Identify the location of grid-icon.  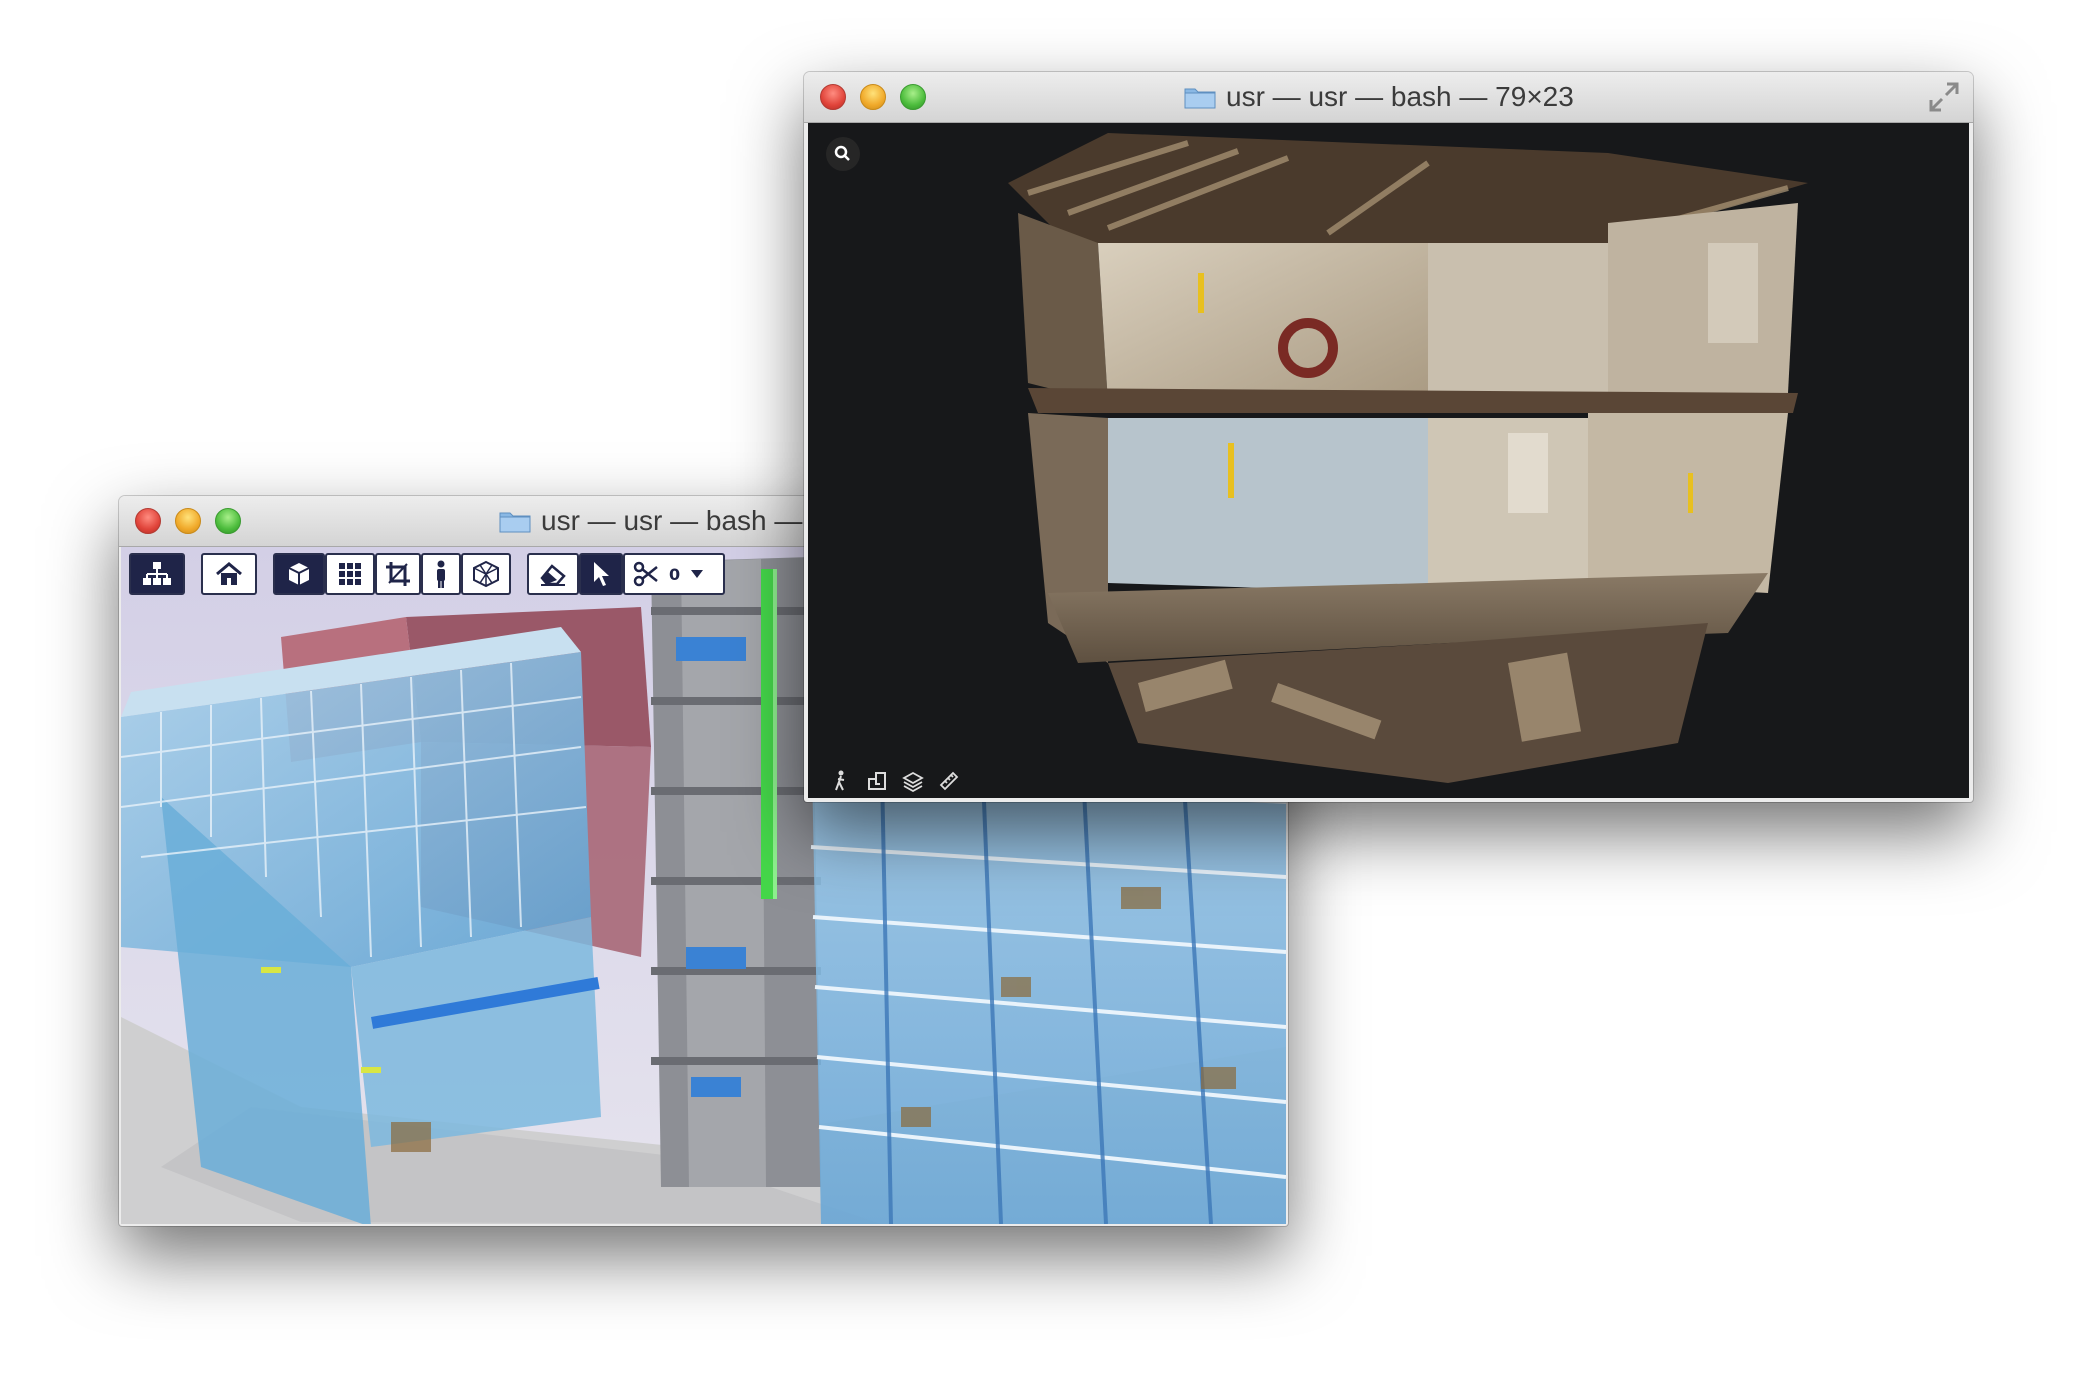
(350, 574).